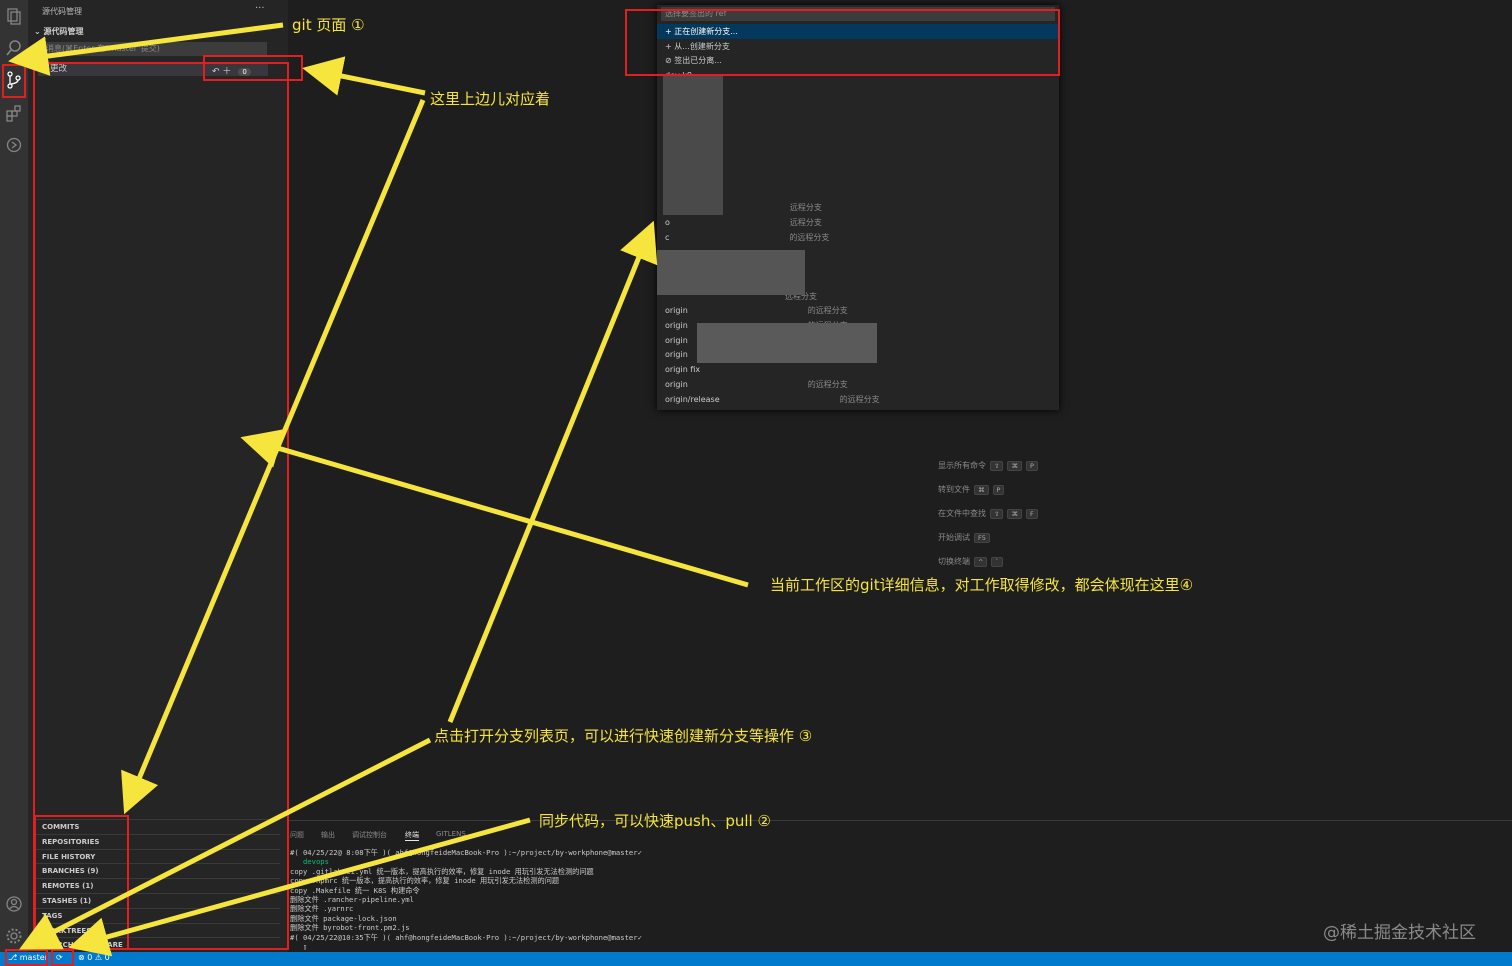  What do you see at coordinates (328, 25) in the screenshot?
I see `annotation-git-page: git 页面 ①` at bounding box center [328, 25].